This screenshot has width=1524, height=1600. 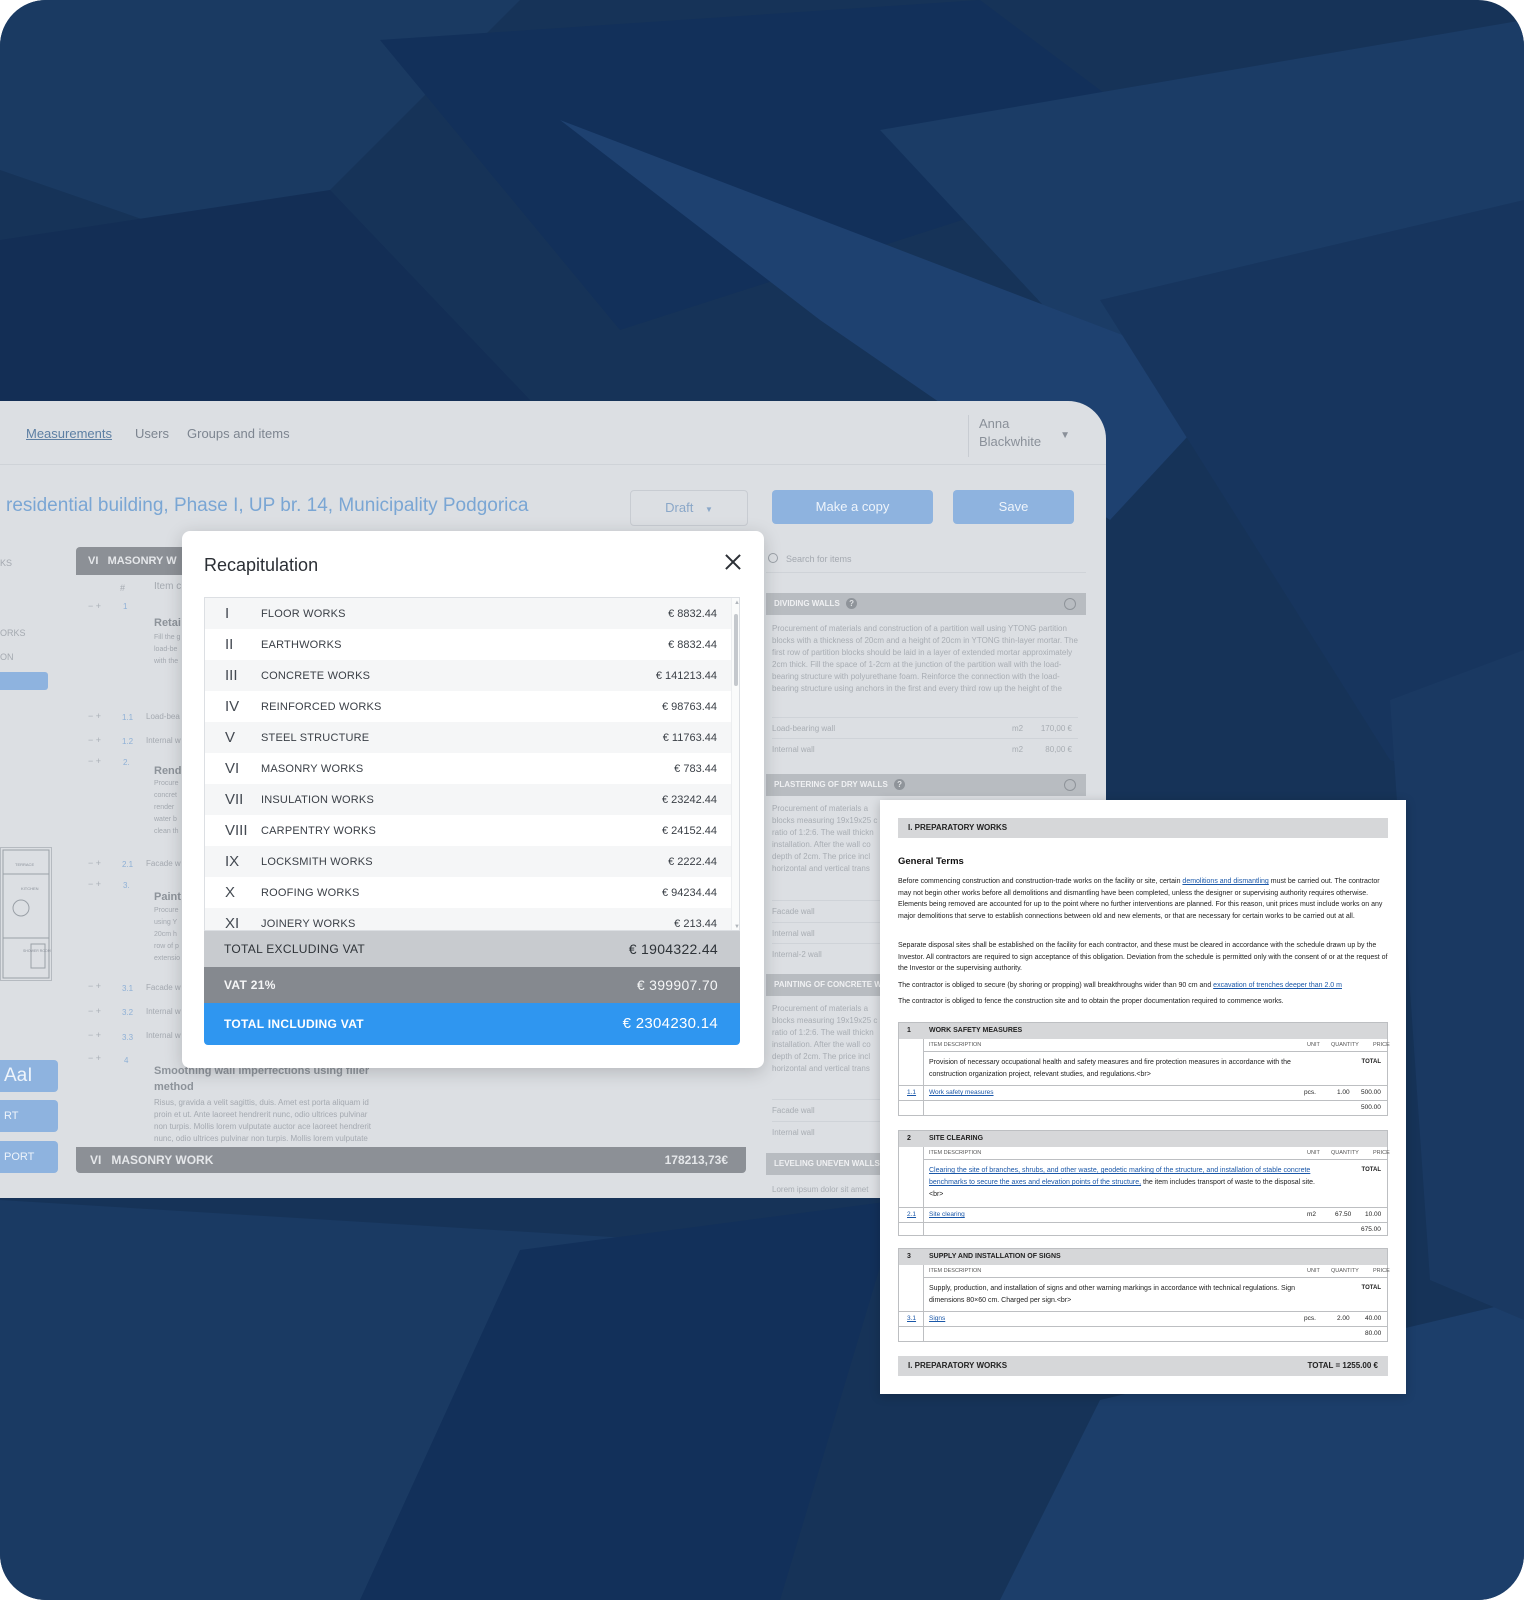 I want to click on footer-total: TOTAL = 1255.00 €, so click(x=1342, y=1365).